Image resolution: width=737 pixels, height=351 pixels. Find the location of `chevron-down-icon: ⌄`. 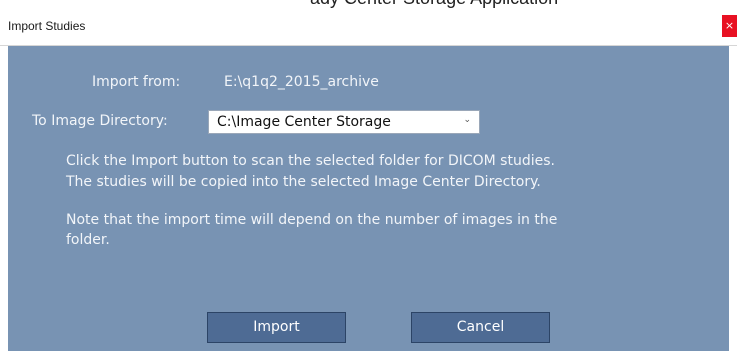

chevron-down-icon: ⌄ is located at coordinates (467, 120).